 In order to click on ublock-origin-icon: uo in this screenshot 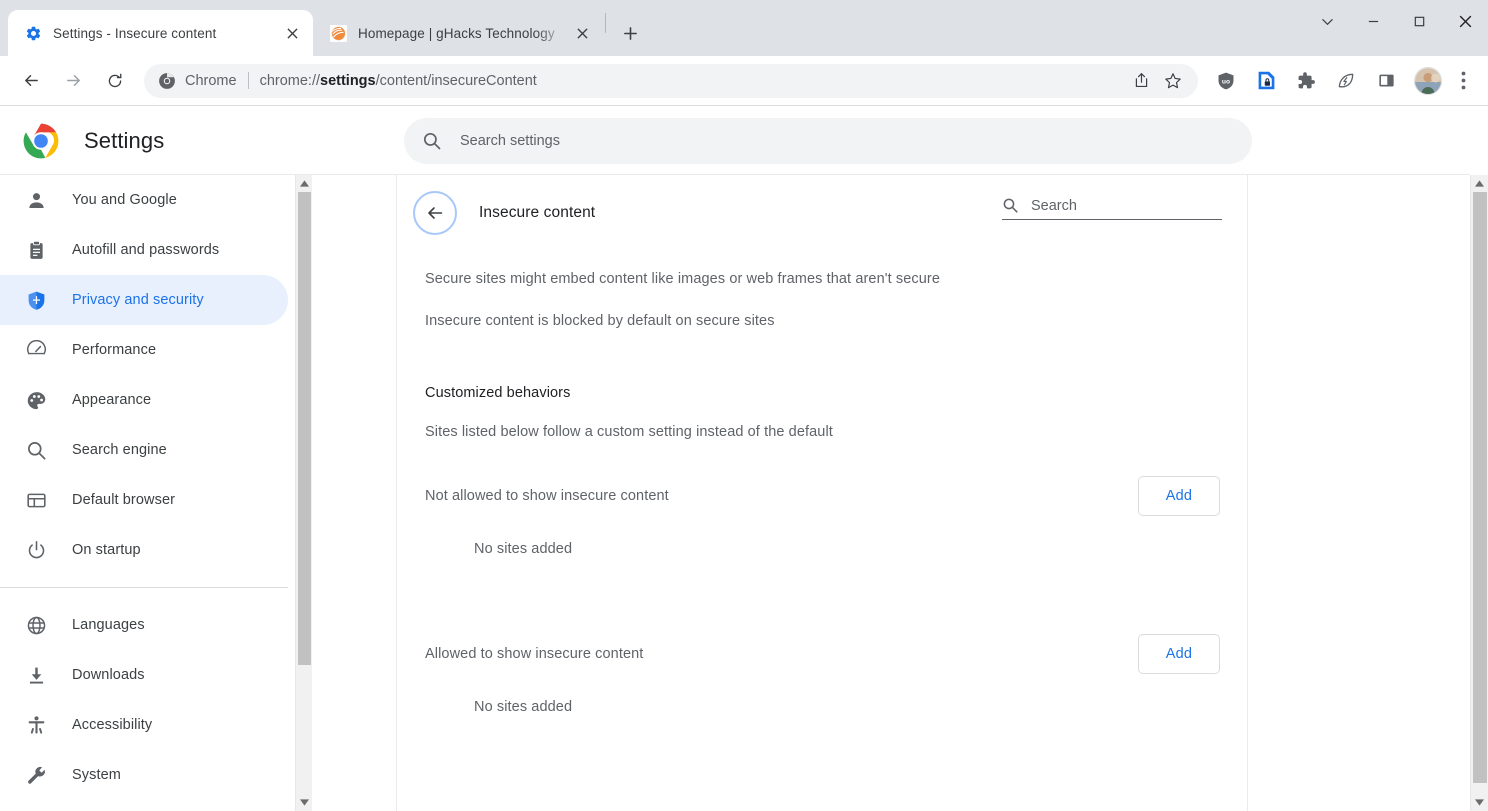, I will do `click(1226, 81)`.